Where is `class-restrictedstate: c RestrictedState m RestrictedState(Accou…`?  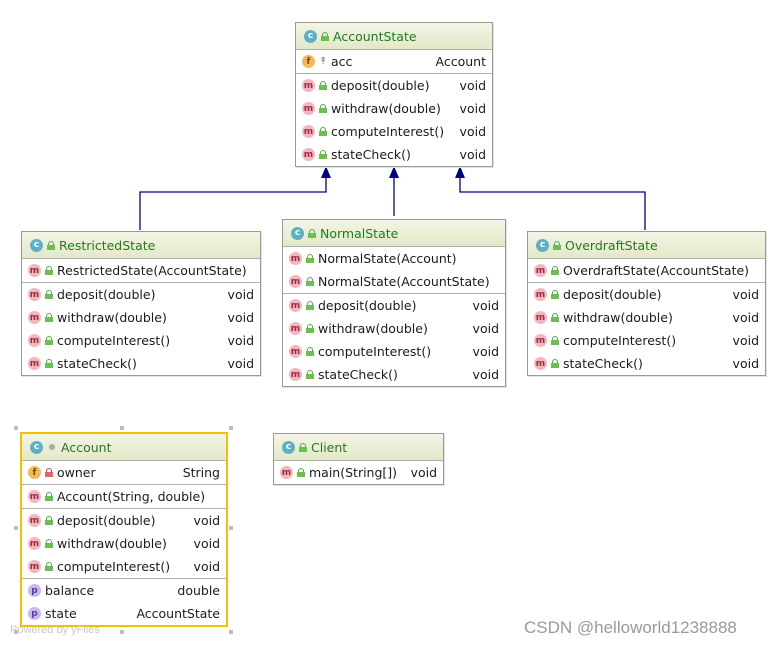
class-restrictedstate: c RestrictedState m RestrictedState(Accou… is located at coordinates (141, 303).